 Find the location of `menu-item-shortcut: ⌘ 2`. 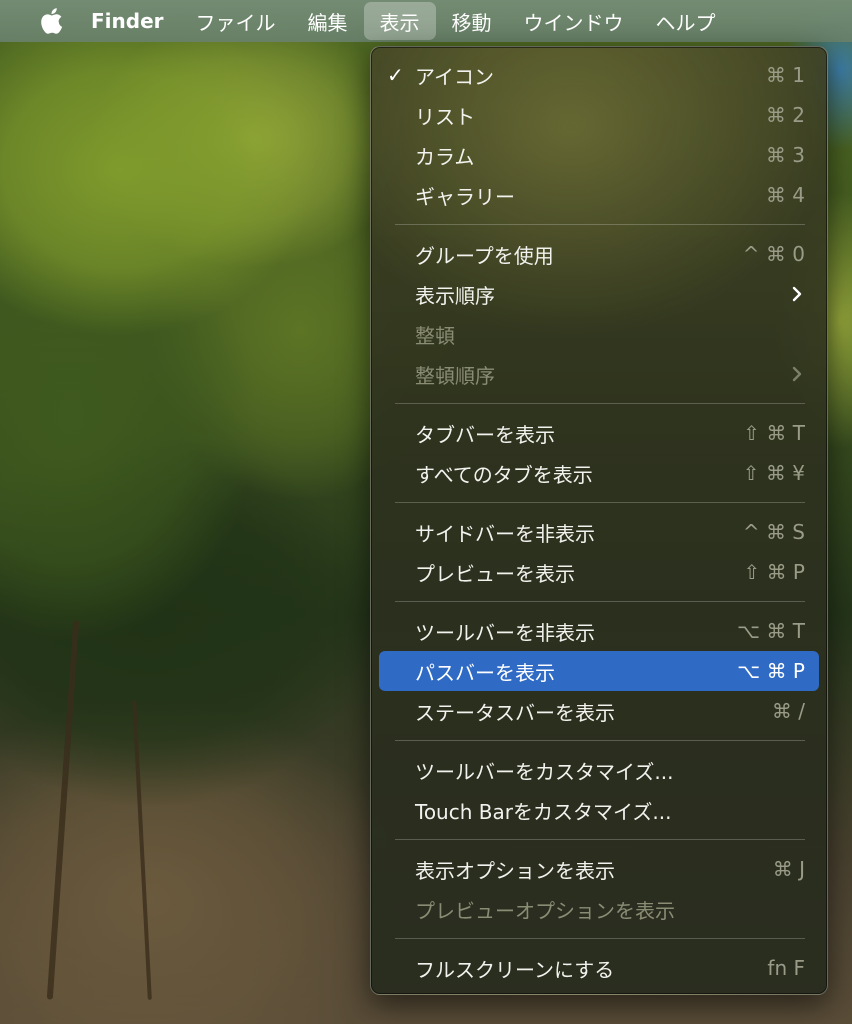

menu-item-shortcut: ⌘ 2 is located at coordinates (785, 115).